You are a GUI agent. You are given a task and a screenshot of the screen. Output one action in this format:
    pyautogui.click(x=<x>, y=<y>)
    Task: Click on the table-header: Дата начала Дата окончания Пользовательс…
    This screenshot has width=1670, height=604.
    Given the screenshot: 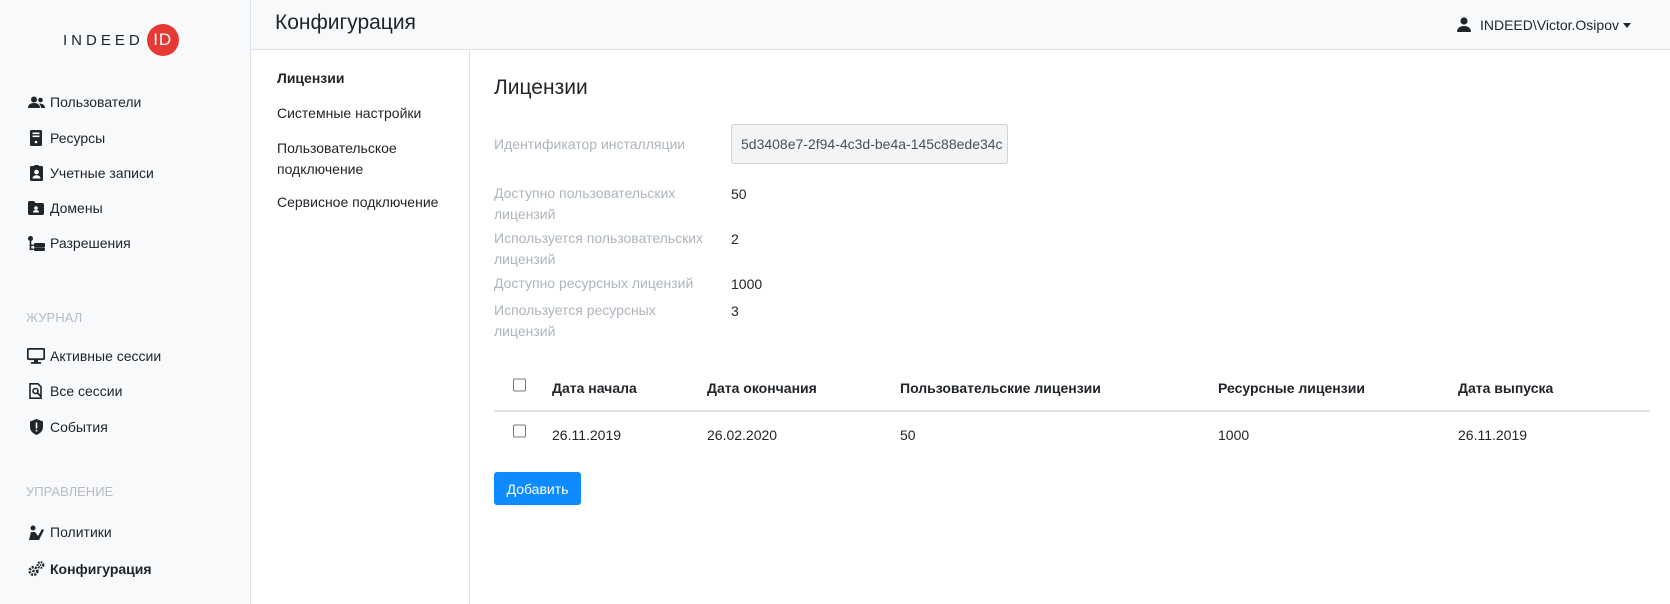 What is the action you would take?
    pyautogui.click(x=1072, y=388)
    